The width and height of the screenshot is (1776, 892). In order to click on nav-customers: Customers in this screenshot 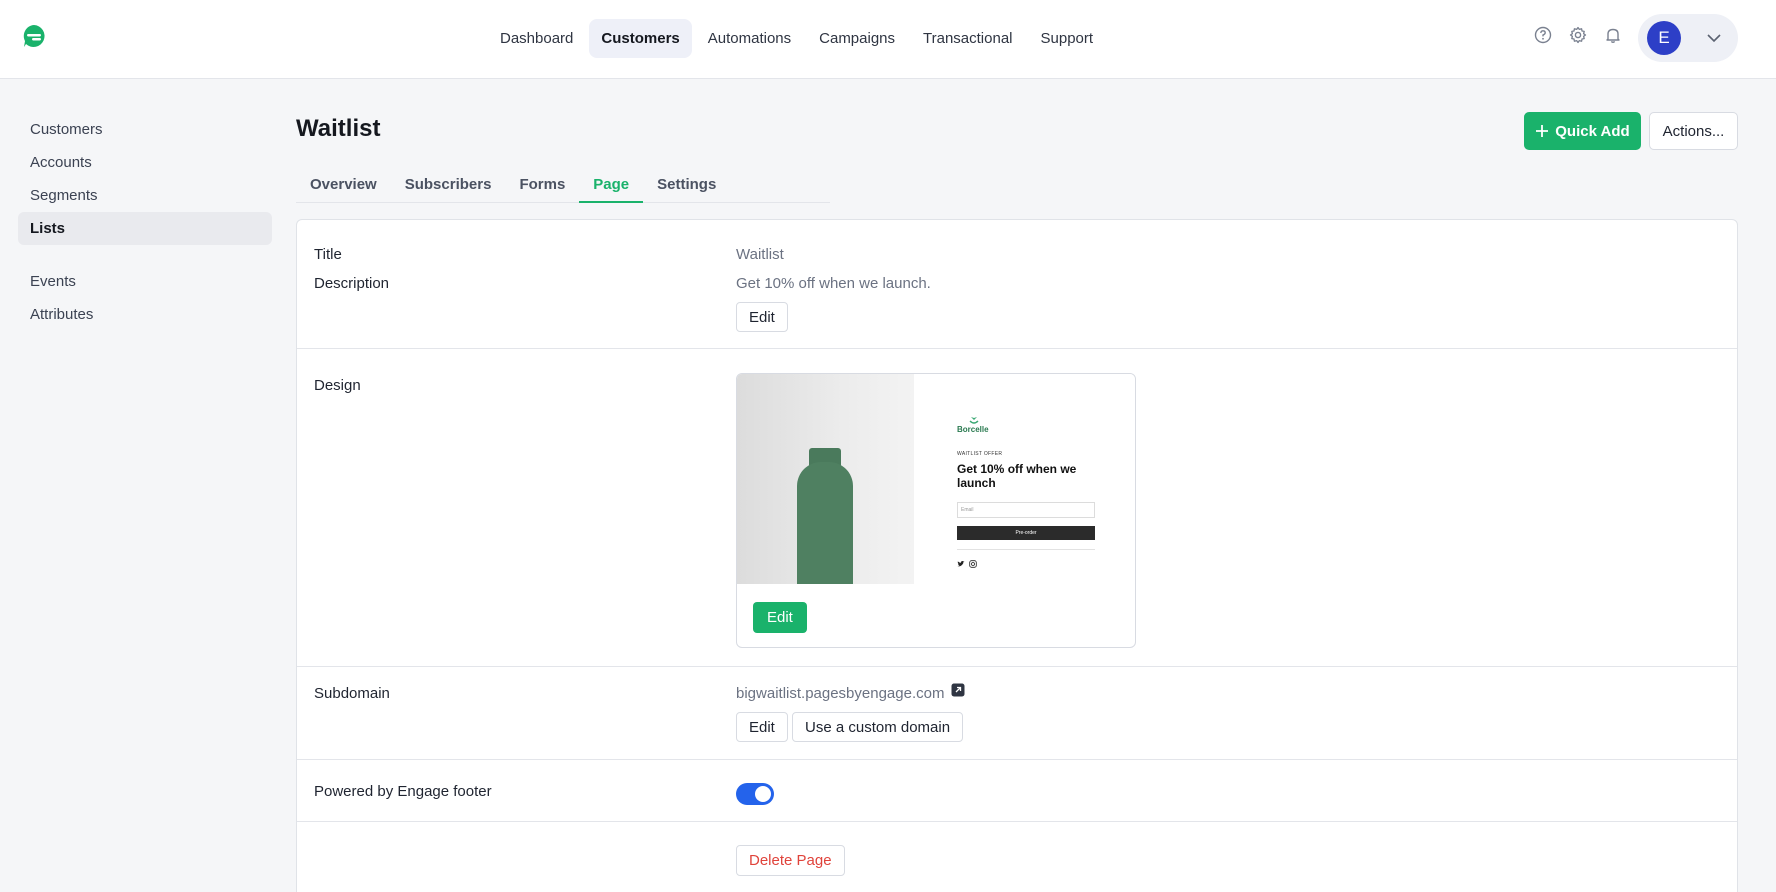, I will do `click(640, 38)`.